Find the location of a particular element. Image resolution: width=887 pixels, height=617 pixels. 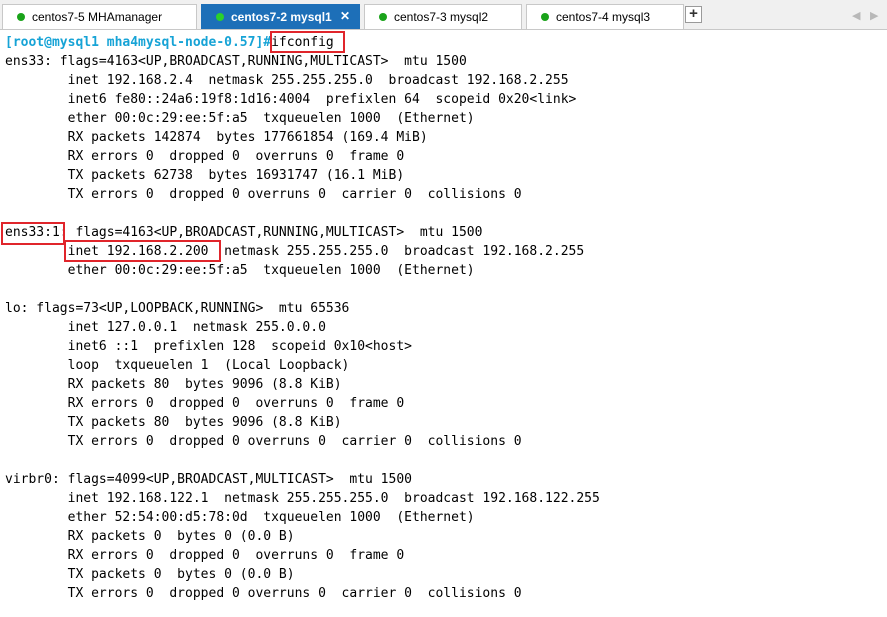

tab-label: centos7-3 mysql2 is located at coordinates (441, 17).